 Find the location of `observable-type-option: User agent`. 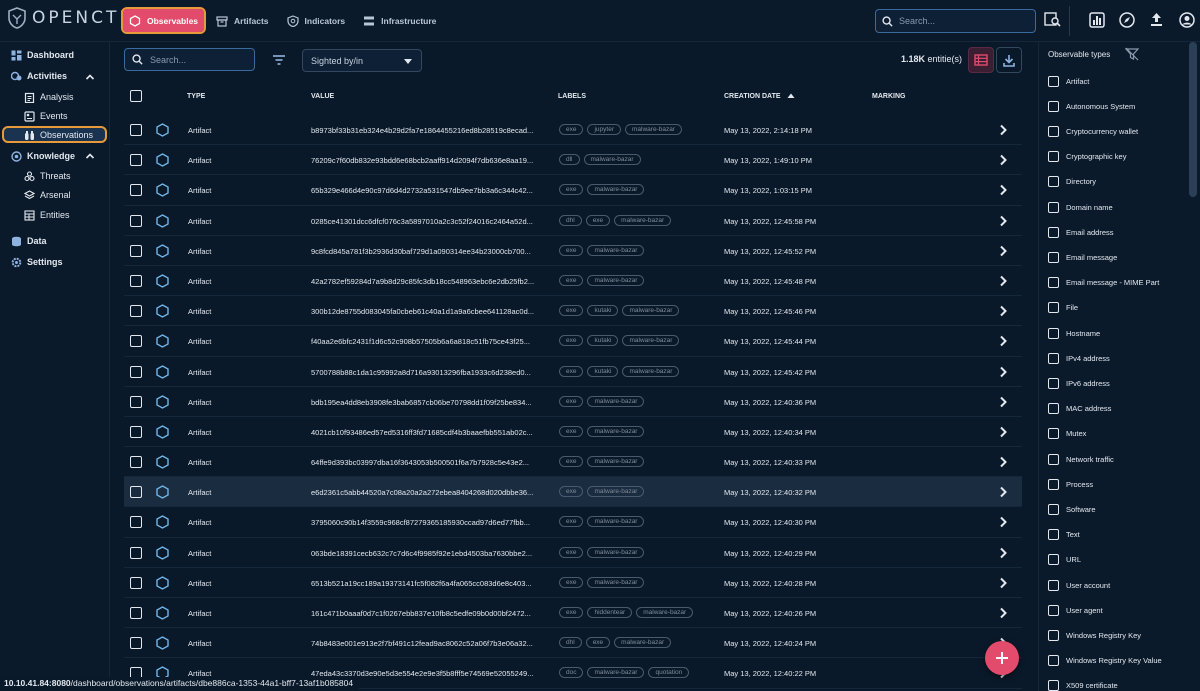

observable-type-option: User agent is located at coordinates (1075, 610).